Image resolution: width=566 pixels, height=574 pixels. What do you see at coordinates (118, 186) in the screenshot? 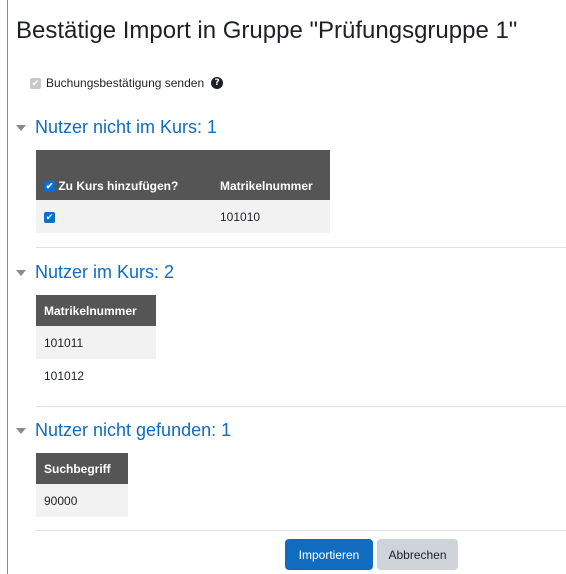
I see `column-header-add-to-course-label: Zu Kurs hinzufügen?` at bounding box center [118, 186].